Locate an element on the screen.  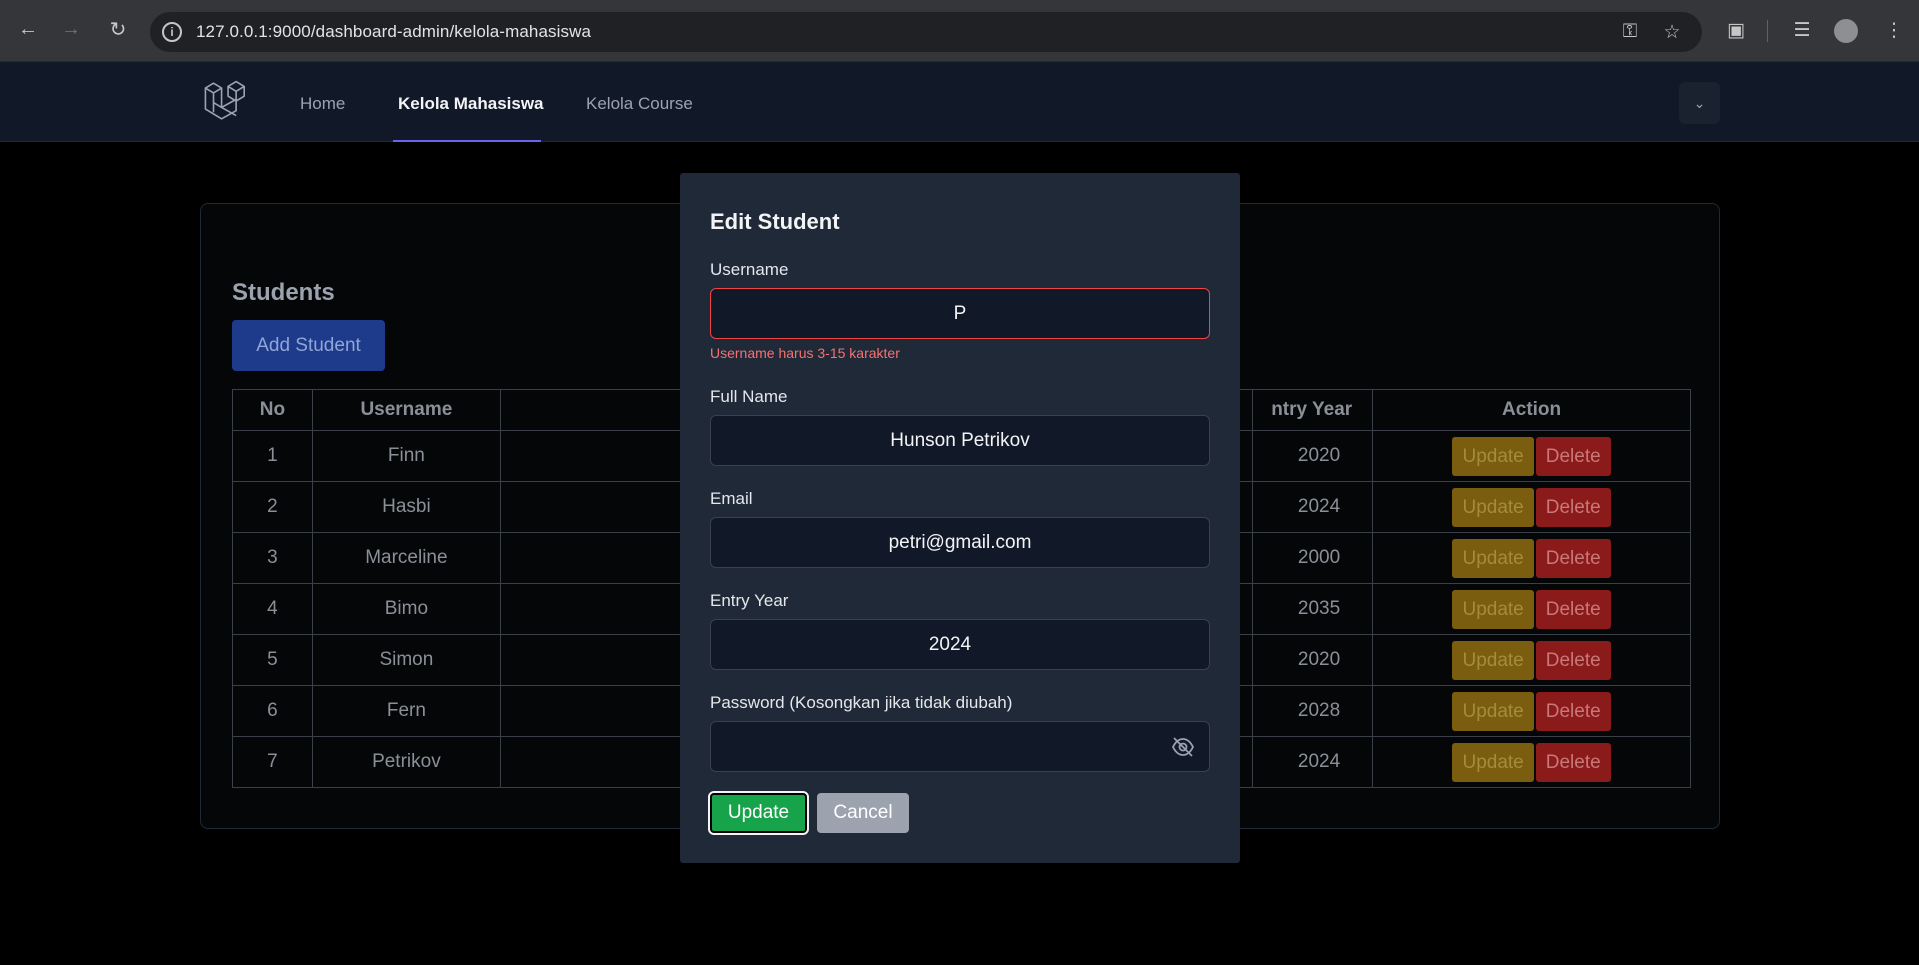
site-info-icon: i is located at coordinates (172, 32).